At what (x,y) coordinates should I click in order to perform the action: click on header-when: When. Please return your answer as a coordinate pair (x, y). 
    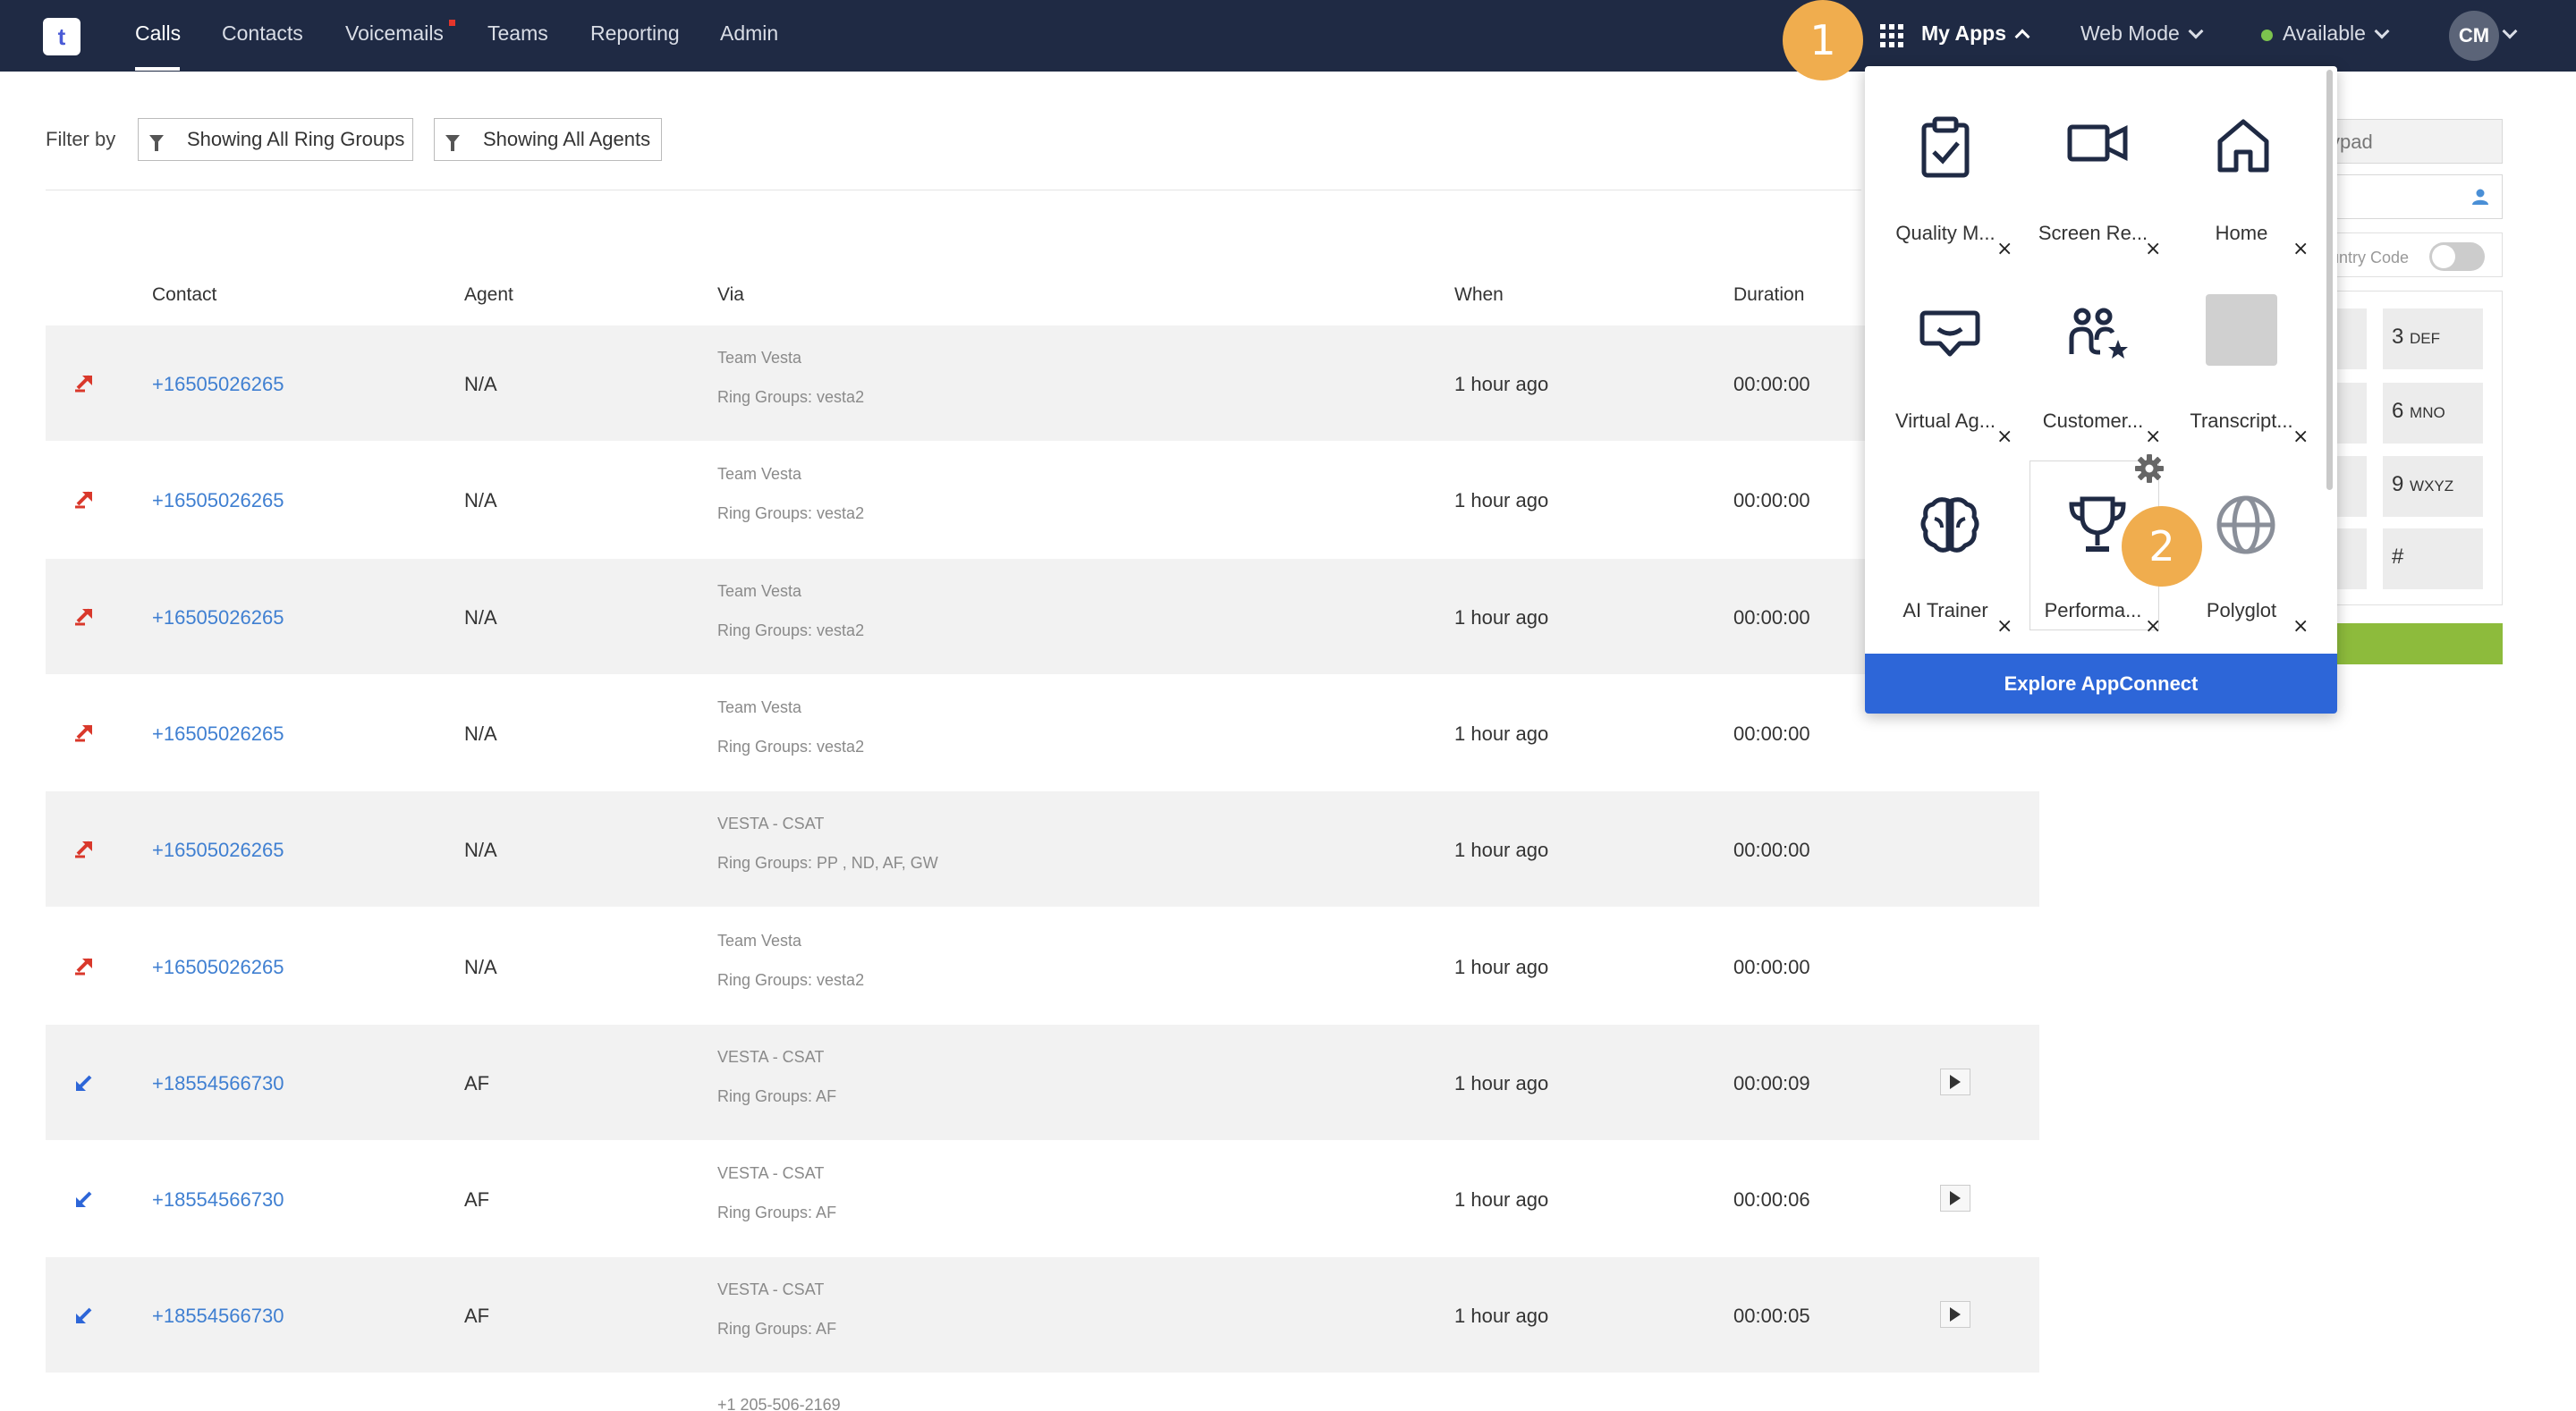
    Looking at the image, I should click on (1479, 295).